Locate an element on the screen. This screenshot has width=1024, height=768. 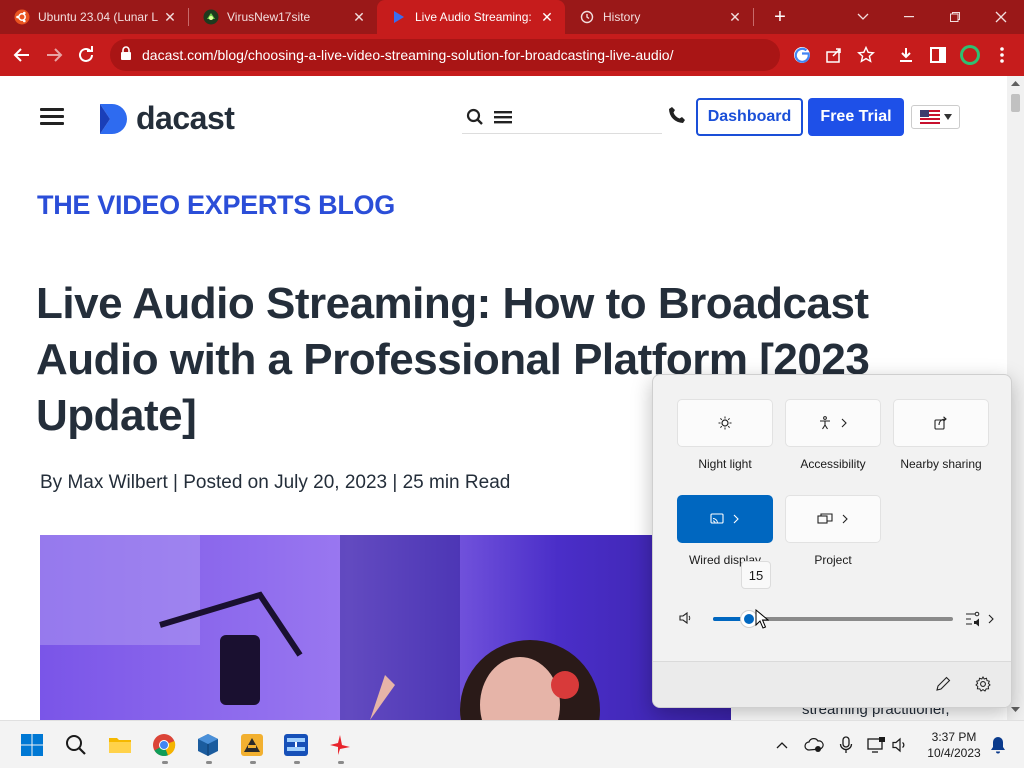
back-icon is located at coordinates (22, 55).